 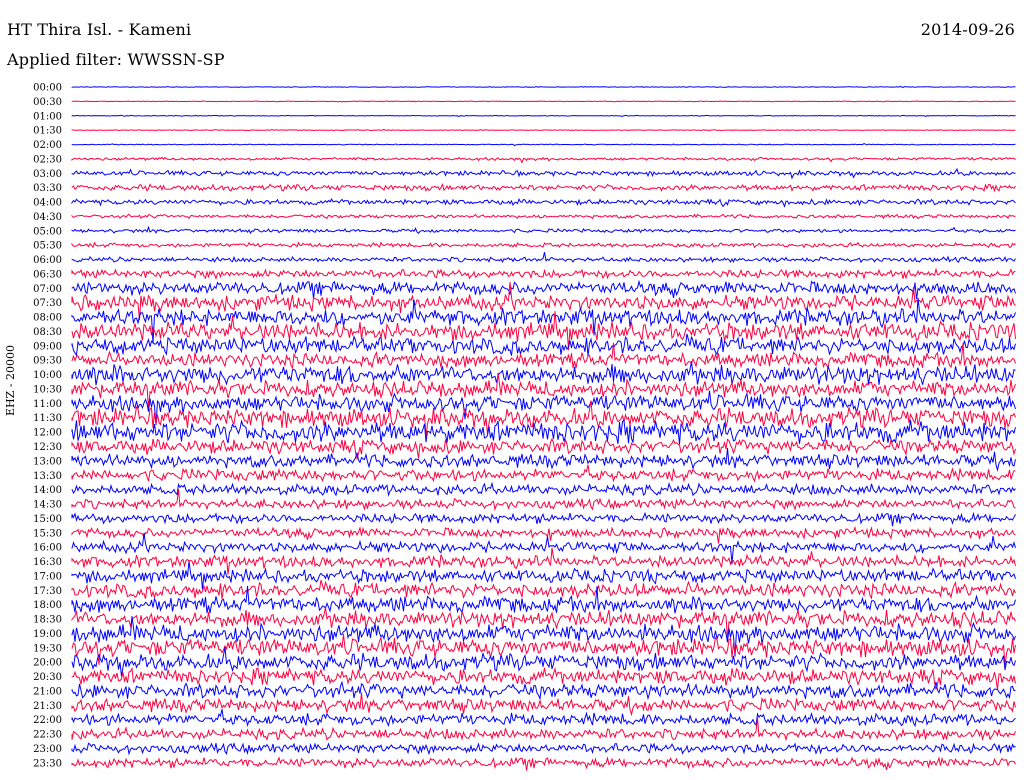 What do you see at coordinates (47, 605) in the screenshot?
I see `time-tick-label: 18:00` at bounding box center [47, 605].